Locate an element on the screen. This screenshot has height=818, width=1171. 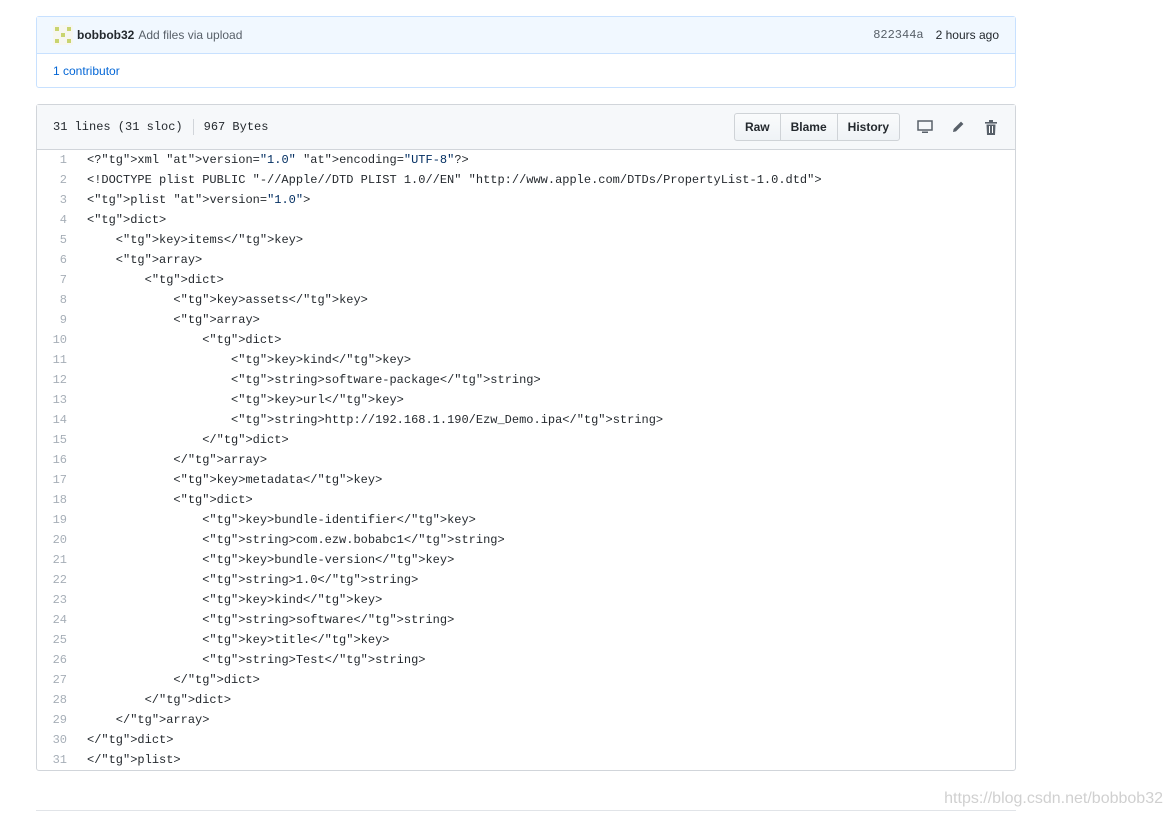
code-line: 13 <"tg">key>url</"tg">key> is located at coordinates (526, 400).